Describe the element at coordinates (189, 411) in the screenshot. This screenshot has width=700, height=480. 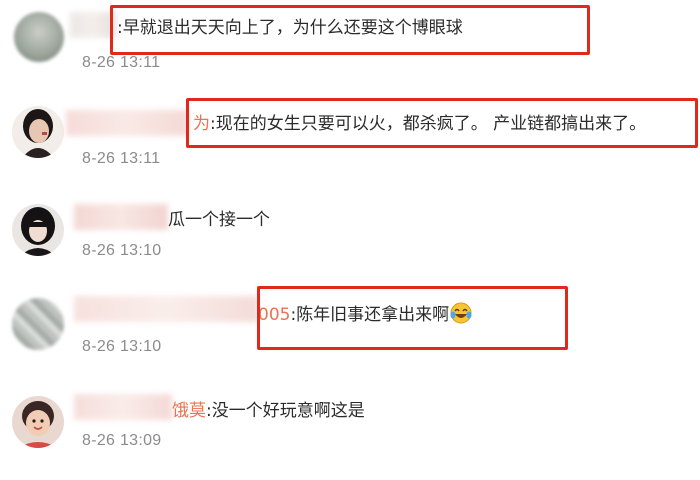
I see `comment-username: 饿莫` at that location.